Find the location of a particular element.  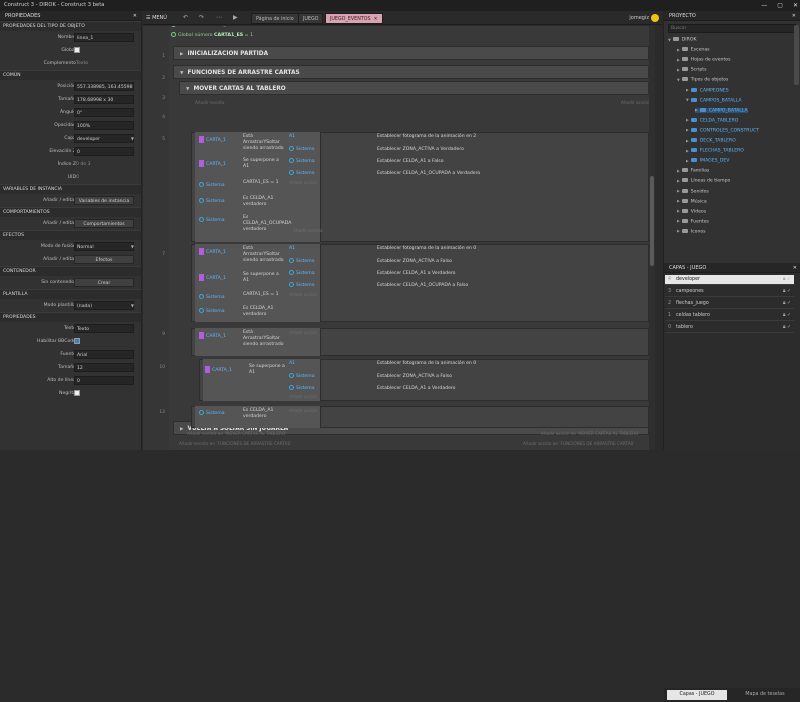

property-button: Efectos is located at coordinates (104, 259).